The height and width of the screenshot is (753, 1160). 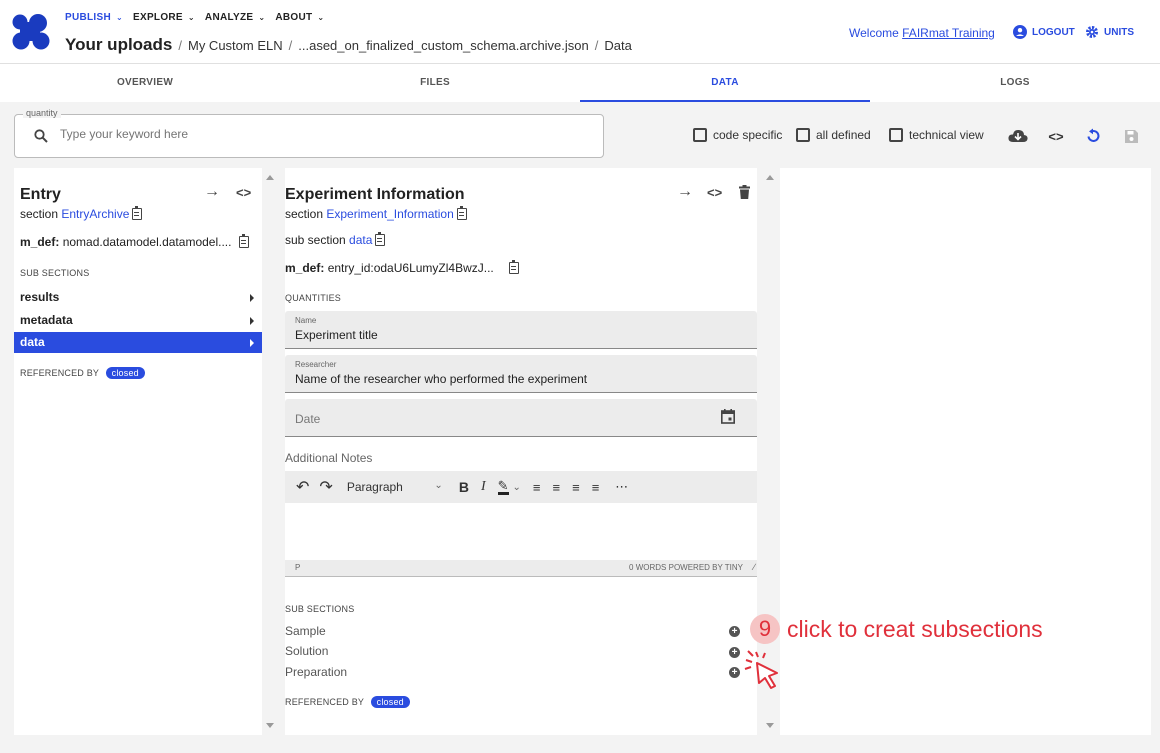 What do you see at coordinates (138, 297) in the screenshot?
I see `sidebar-item-results: results` at bounding box center [138, 297].